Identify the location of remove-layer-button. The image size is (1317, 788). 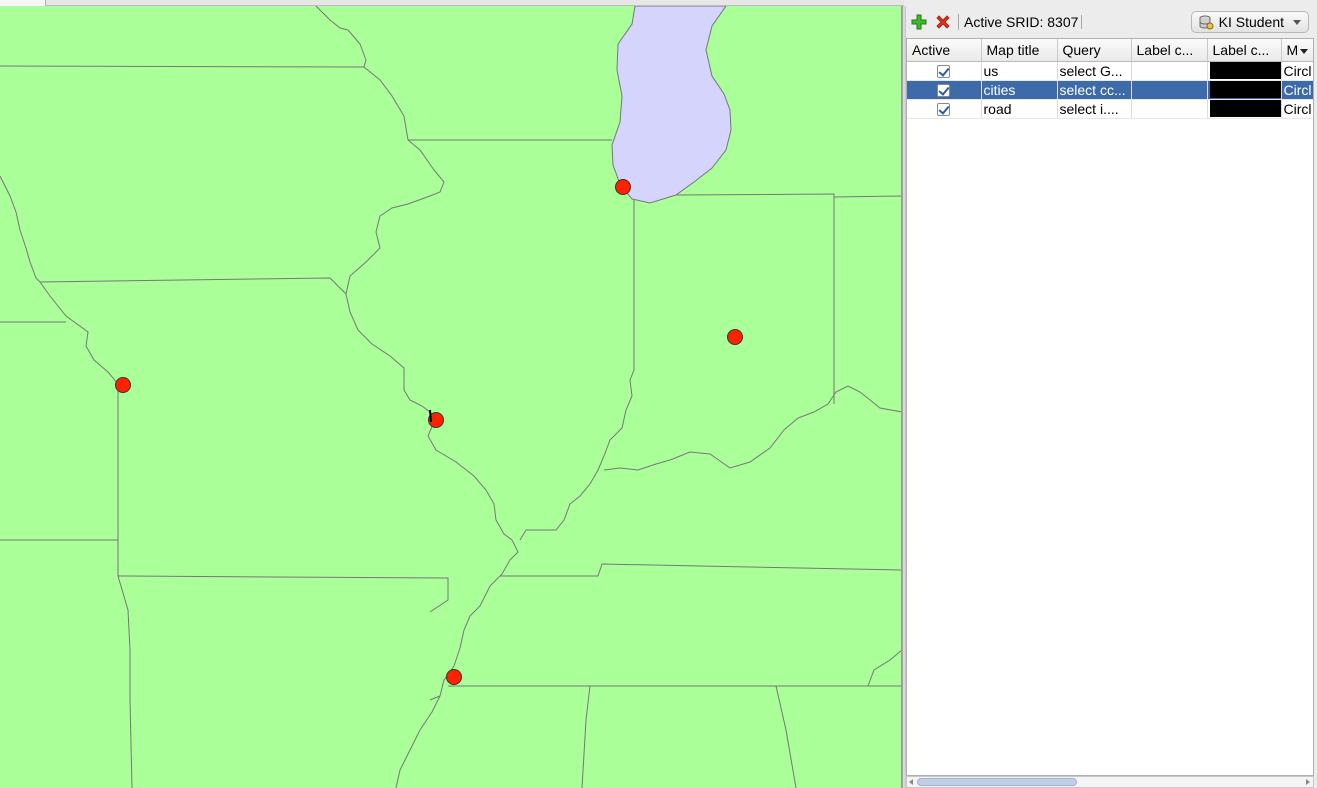
(943, 22).